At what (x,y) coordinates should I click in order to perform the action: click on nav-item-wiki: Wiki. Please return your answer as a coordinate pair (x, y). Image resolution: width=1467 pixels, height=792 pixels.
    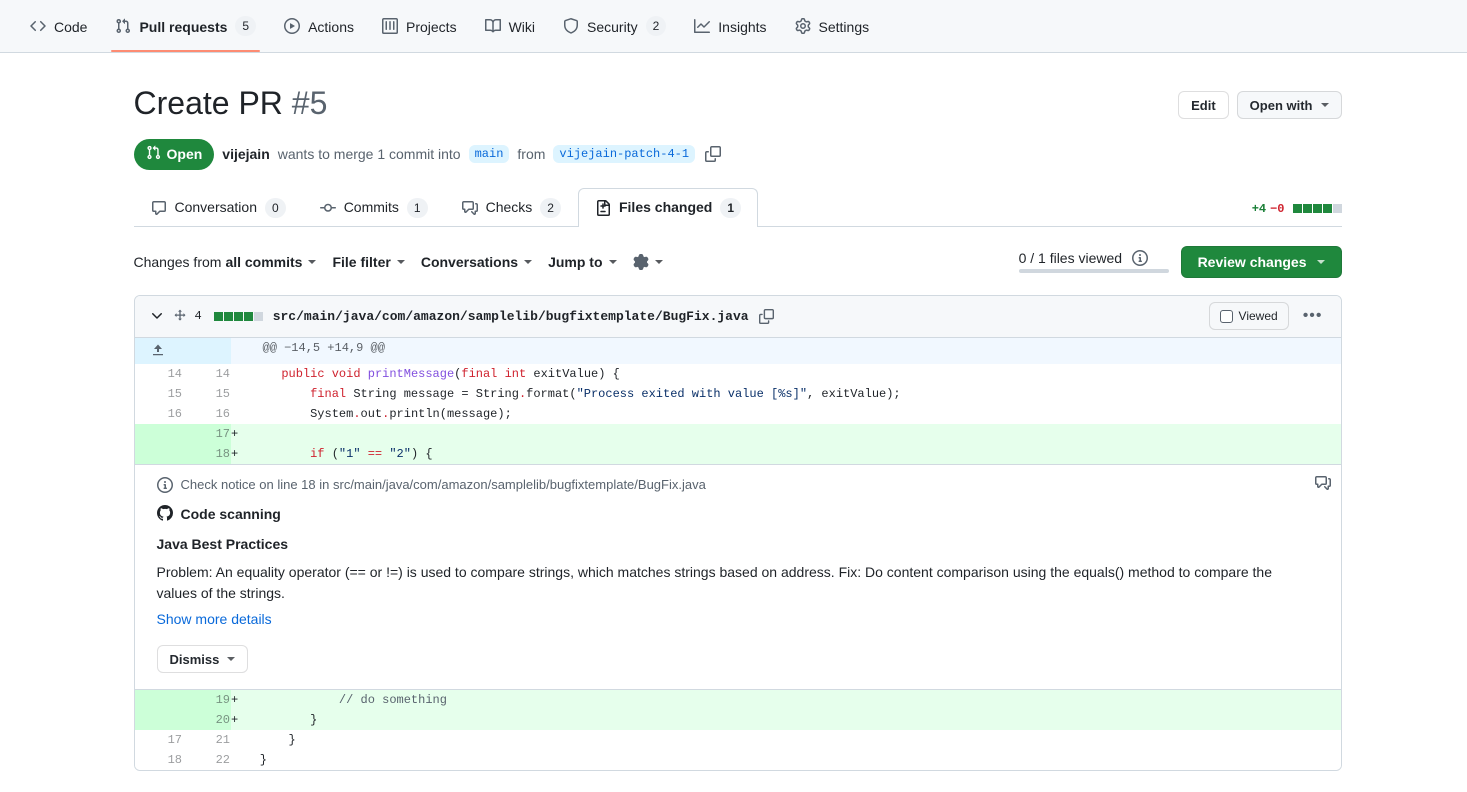
    Looking at the image, I should click on (510, 26).